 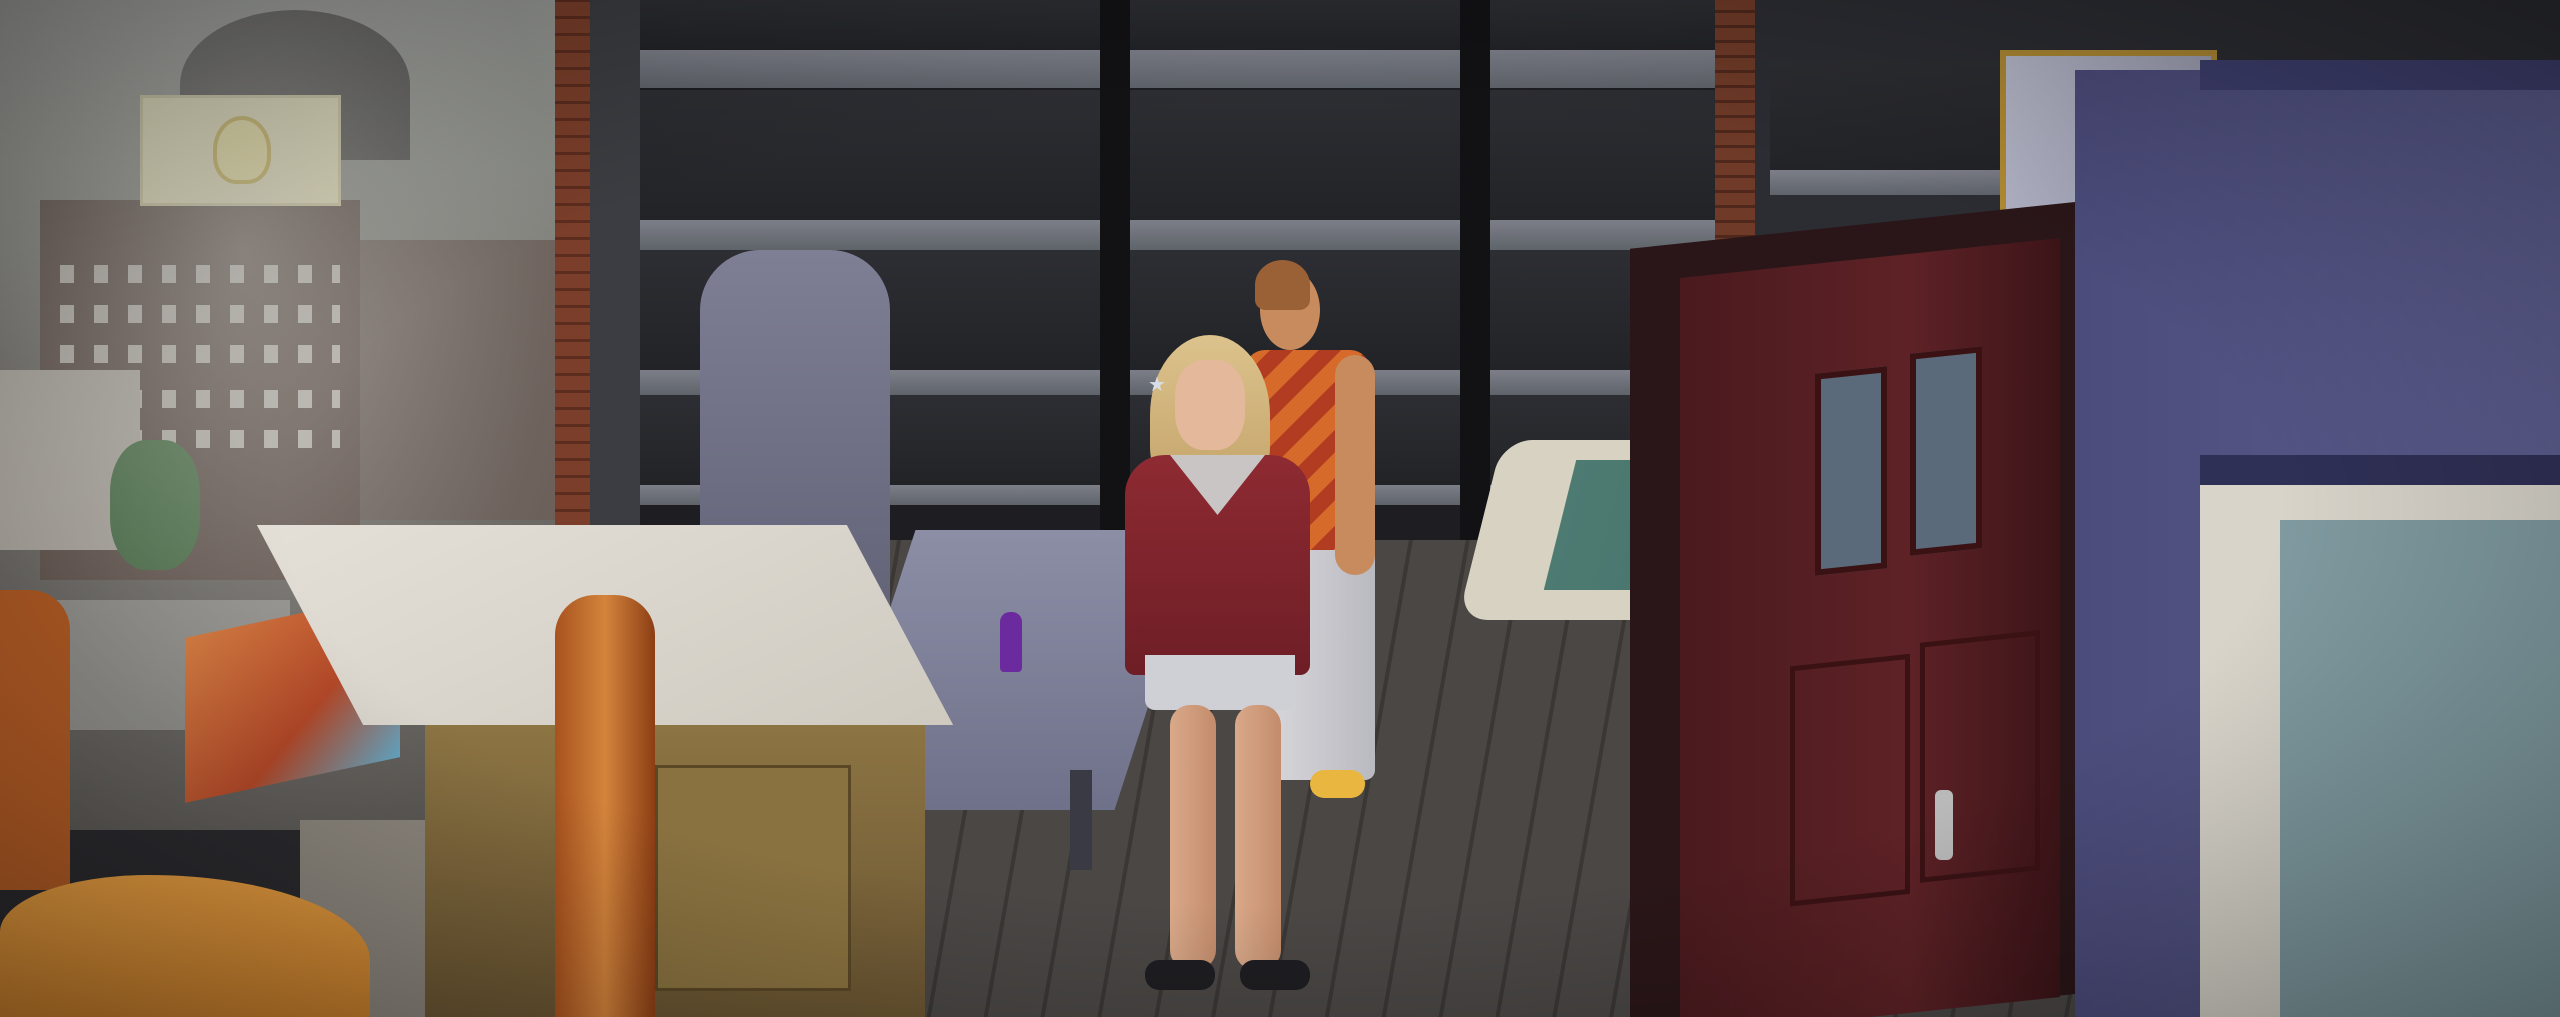 What do you see at coordinates (1180, 975) in the screenshot?
I see `sim-woman-shoe-left` at bounding box center [1180, 975].